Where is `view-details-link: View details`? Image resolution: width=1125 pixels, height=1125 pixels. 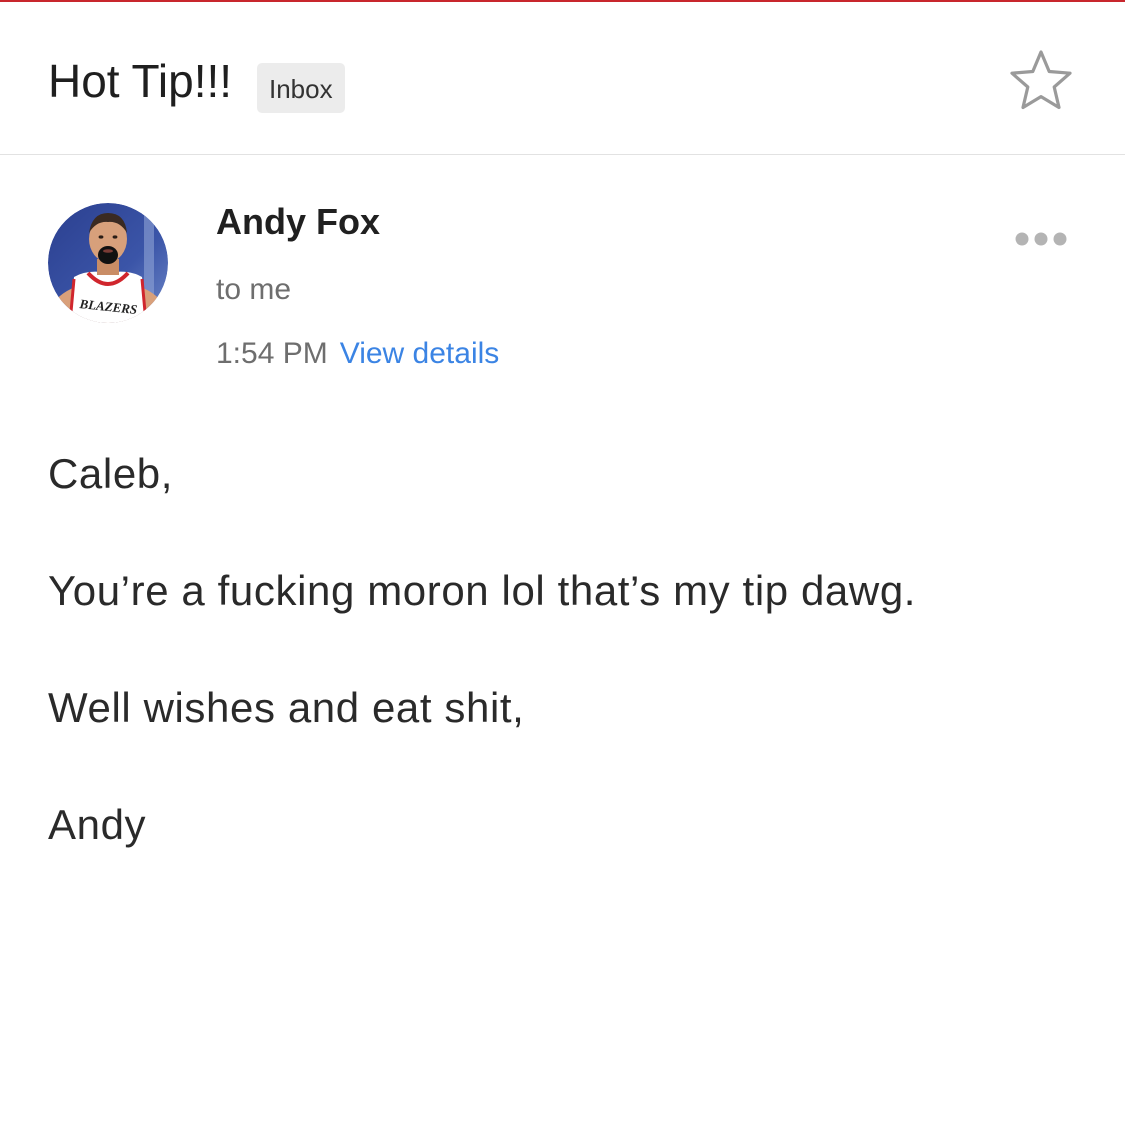
view-details-link: View details is located at coordinates (420, 353).